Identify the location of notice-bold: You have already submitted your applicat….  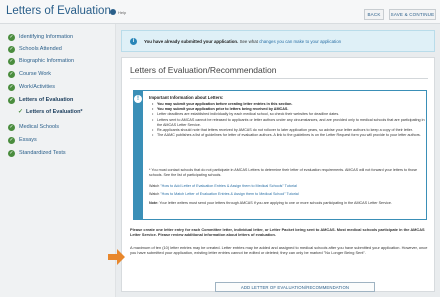
(191, 41).